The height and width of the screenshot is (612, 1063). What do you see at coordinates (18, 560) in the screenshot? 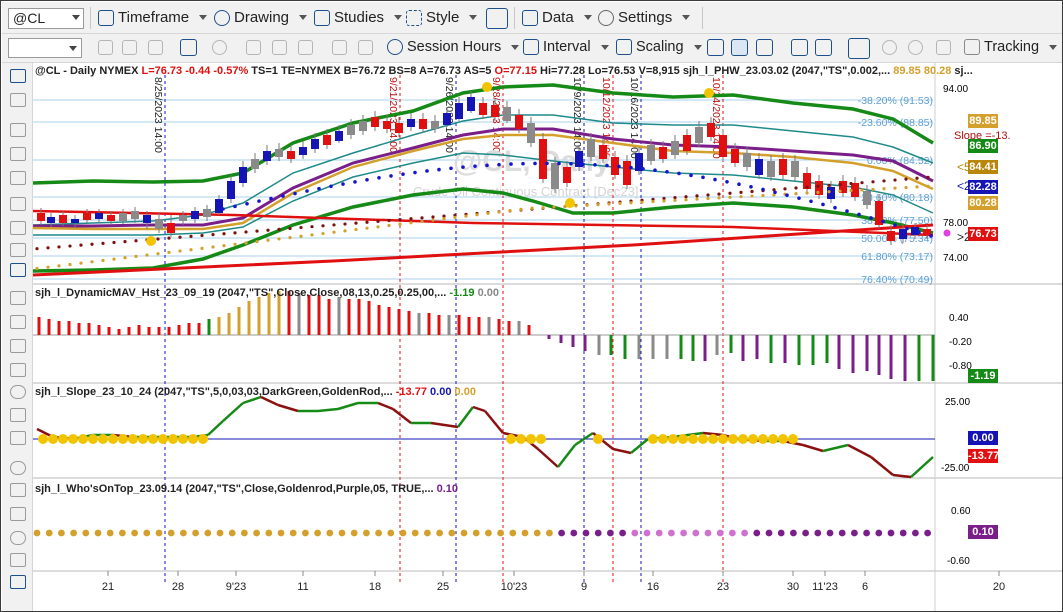
I see `triangle-icon` at bounding box center [18, 560].